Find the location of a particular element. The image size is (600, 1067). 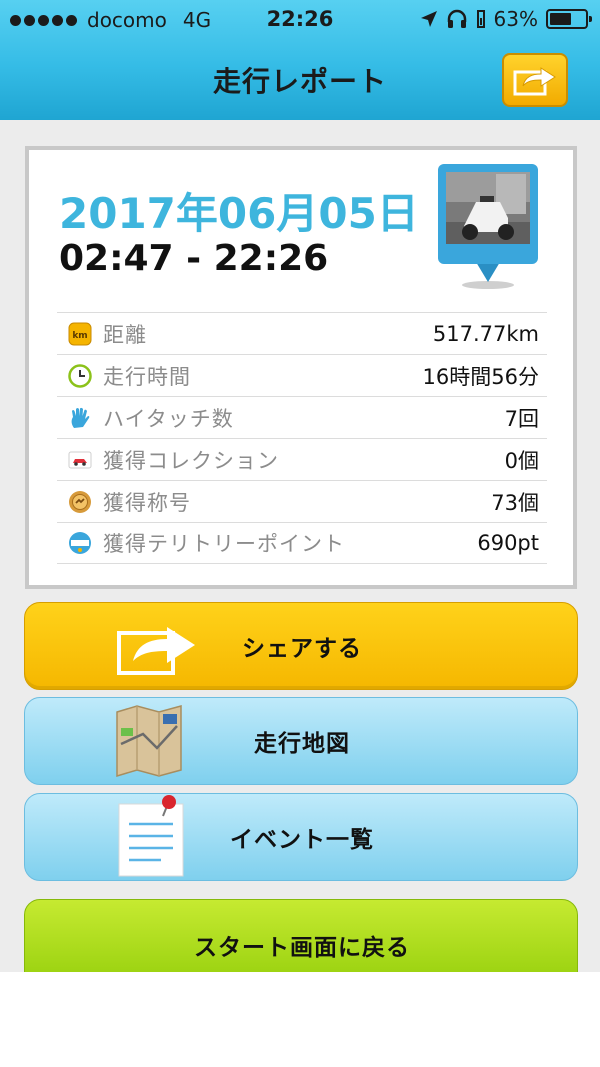

stat-row-territory-points: 獲得テリトリーポイント 690pt is located at coordinates (302, 543).